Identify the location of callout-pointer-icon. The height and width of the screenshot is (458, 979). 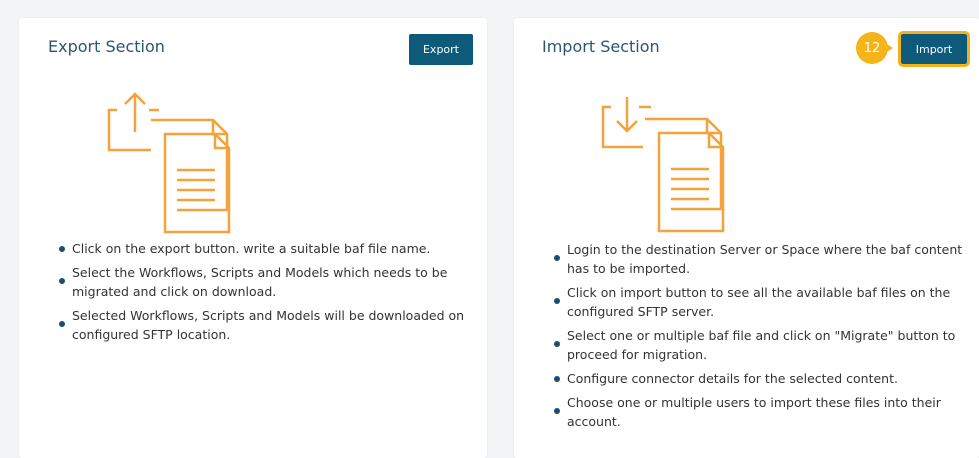
(887, 48).